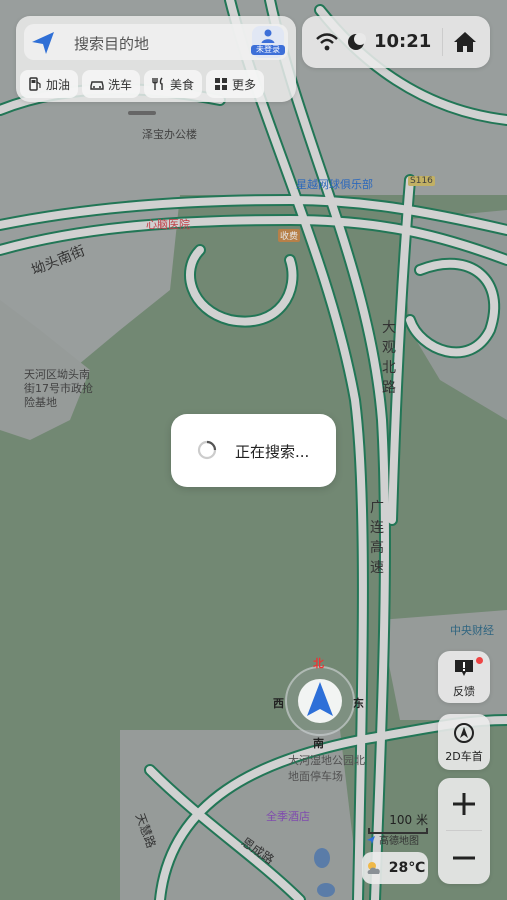 The height and width of the screenshot is (900, 507). What do you see at coordinates (464, 668) in the screenshot?
I see `feedback-icon` at bounding box center [464, 668].